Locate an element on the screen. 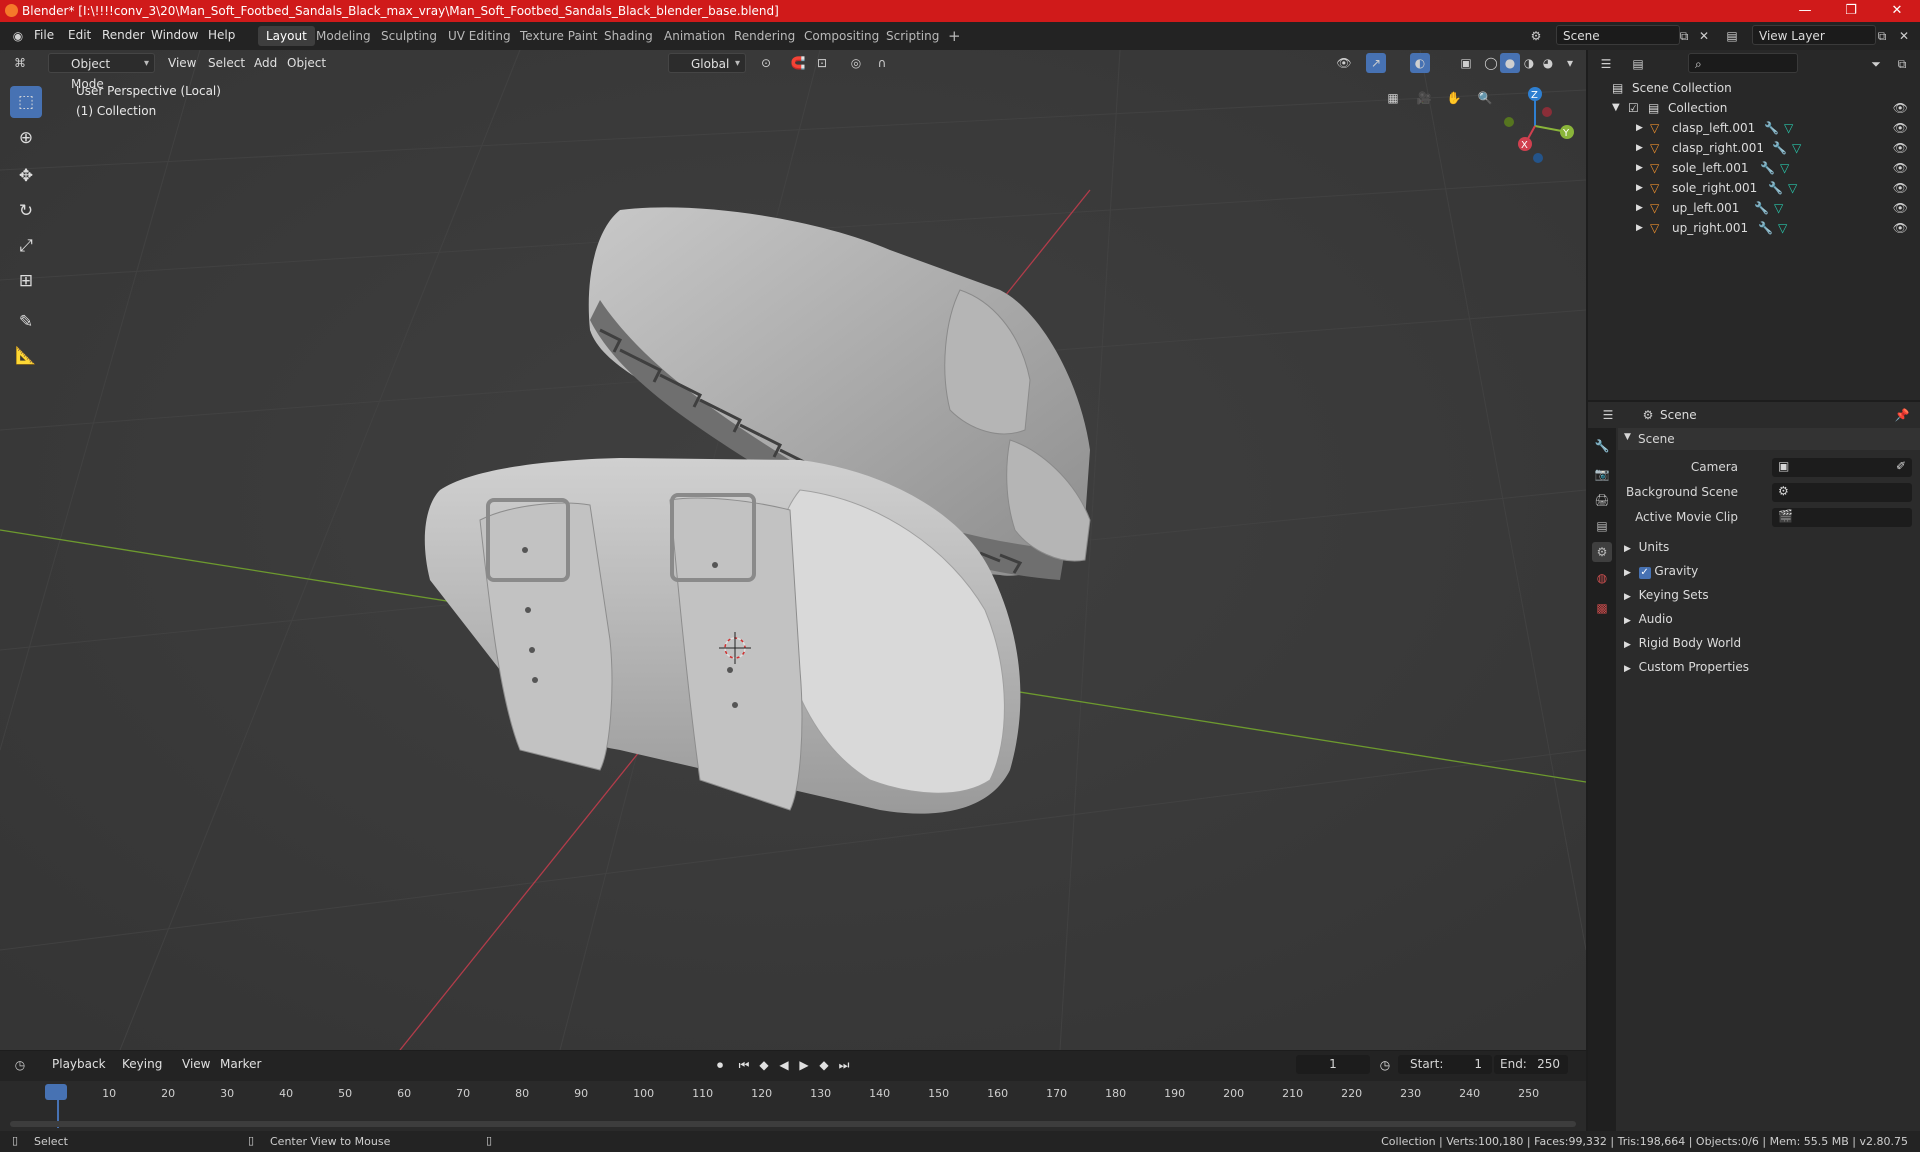  close-window-button: ✕ is located at coordinates (1897, 11).